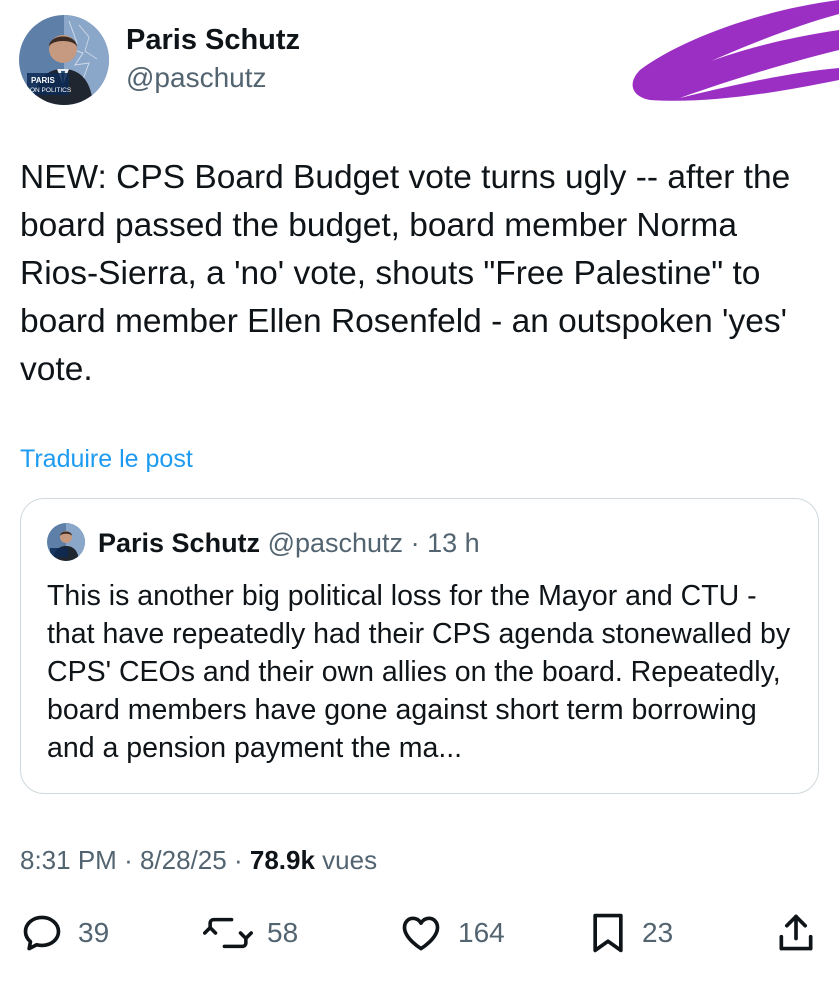 This screenshot has height=1000, width=839. Describe the element at coordinates (68, 860) in the screenshot. I see `post-time: 8:31 PM` at that location.